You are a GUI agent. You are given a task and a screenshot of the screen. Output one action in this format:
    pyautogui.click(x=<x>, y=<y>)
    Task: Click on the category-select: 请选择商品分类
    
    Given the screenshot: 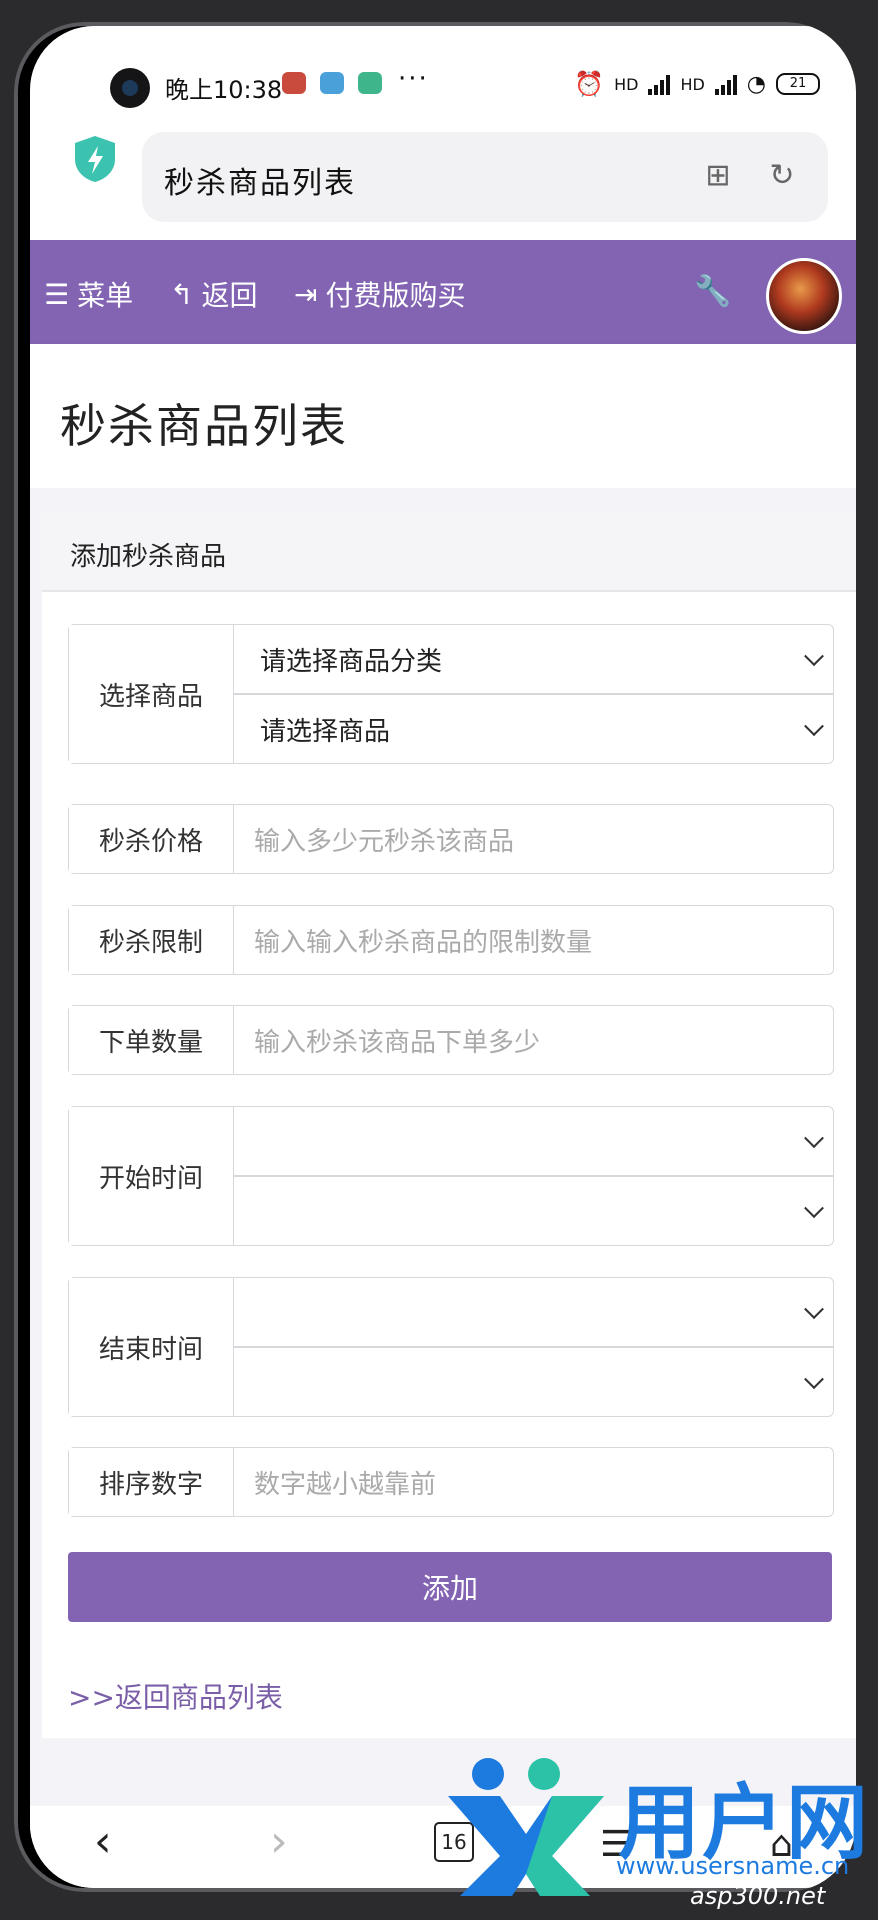 What is the action you would take?
    pyautogui.click(x=533, y=659)
    